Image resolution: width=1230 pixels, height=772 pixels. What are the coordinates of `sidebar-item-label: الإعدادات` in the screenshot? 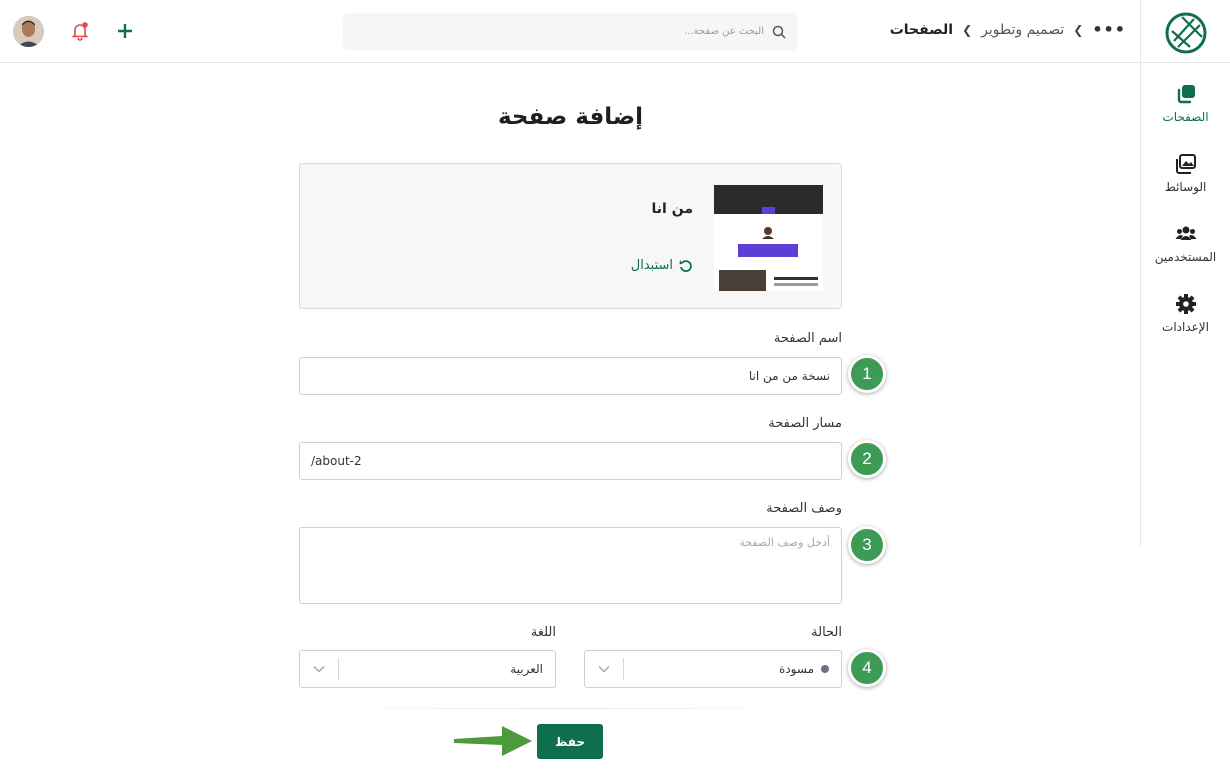 It's located at (1185, 327).